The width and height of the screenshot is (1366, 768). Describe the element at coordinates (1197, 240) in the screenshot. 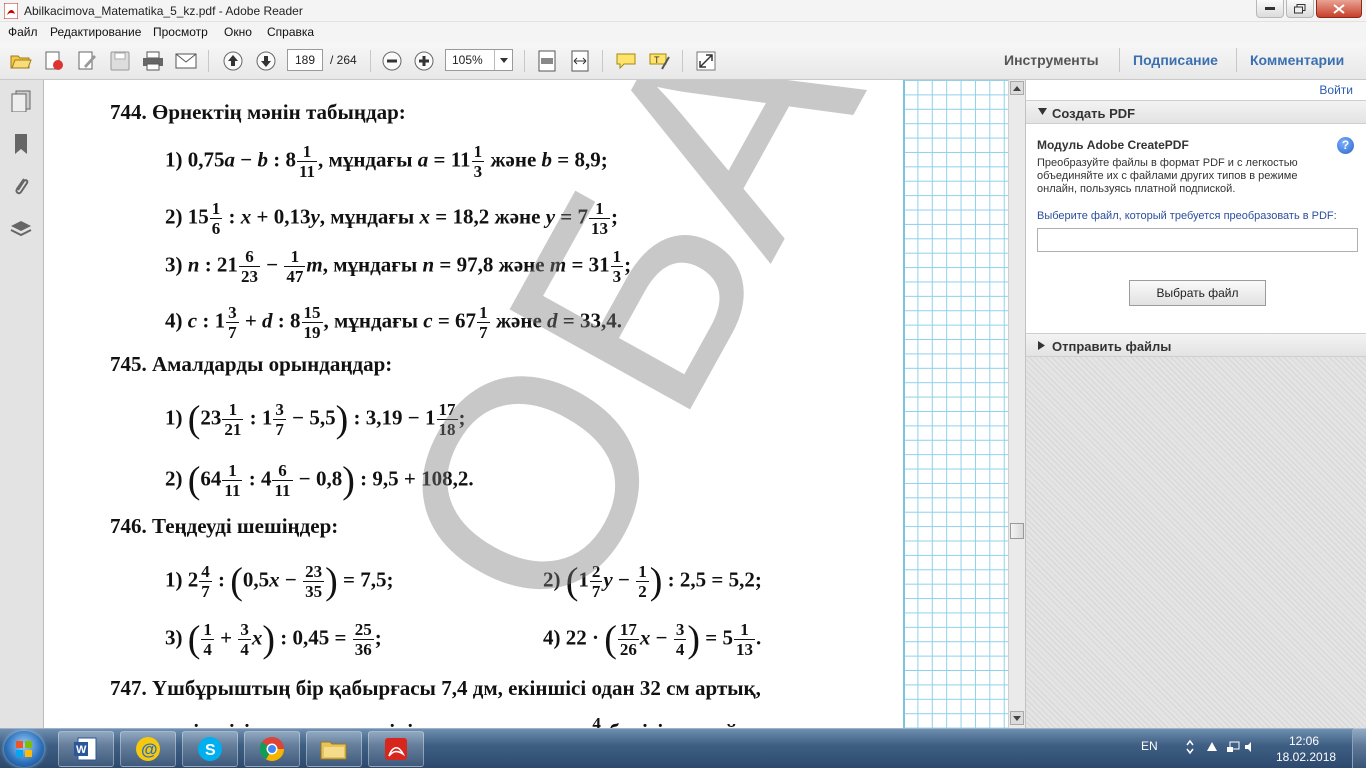

I see `file-path-input` at that location.